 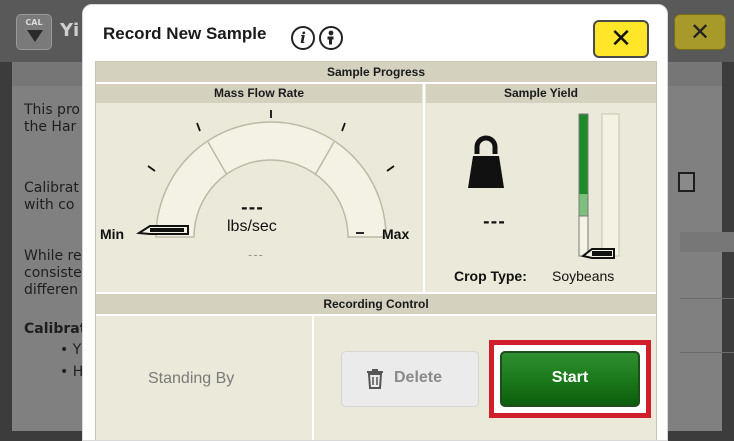 I want to click on background-text-line: While re, so click(x=53, y=256).